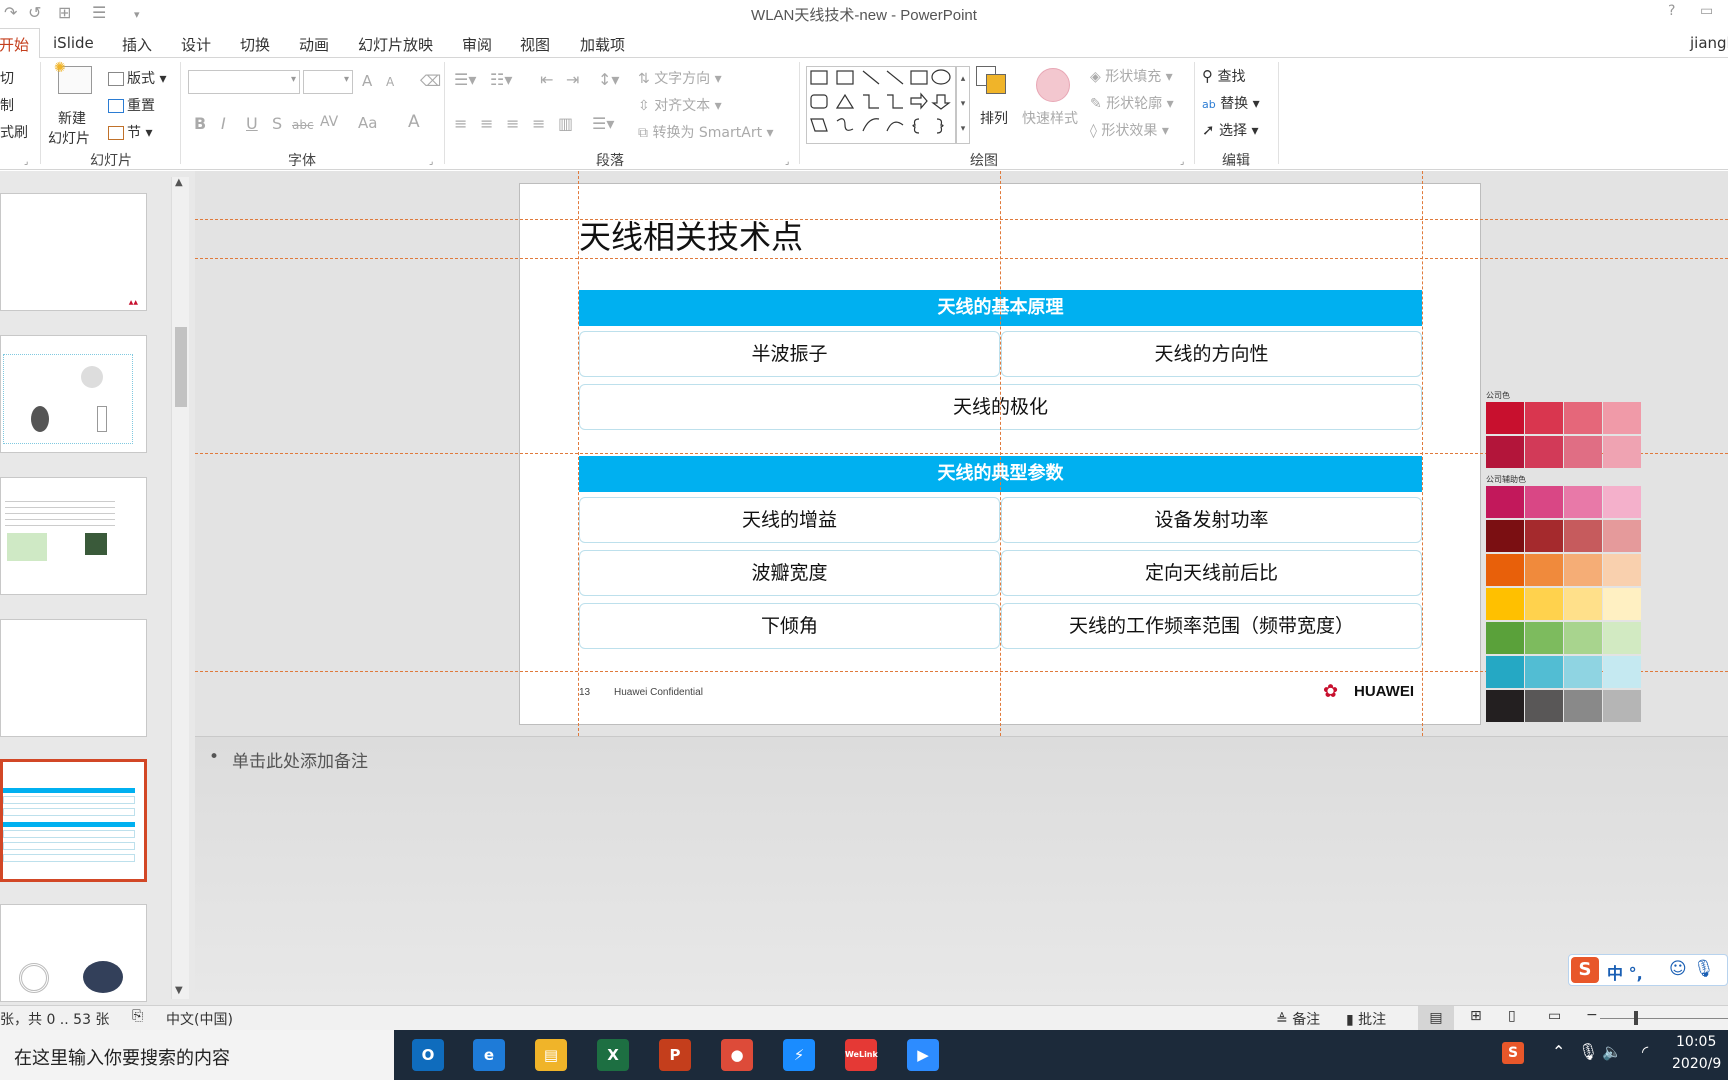 This screenshot has width=1728, height=1080. What do you see at coordinates (994, 118) in the screenshot?
I see `arrange-button: 排列` at bounding box center [994, 118].